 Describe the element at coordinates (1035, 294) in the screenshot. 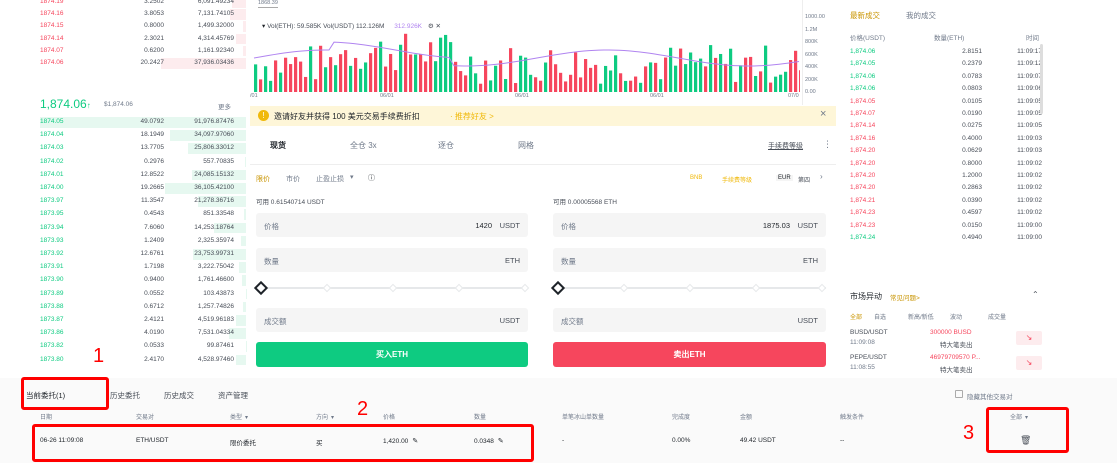

I see `collapse-icon: ⌃` at that location.